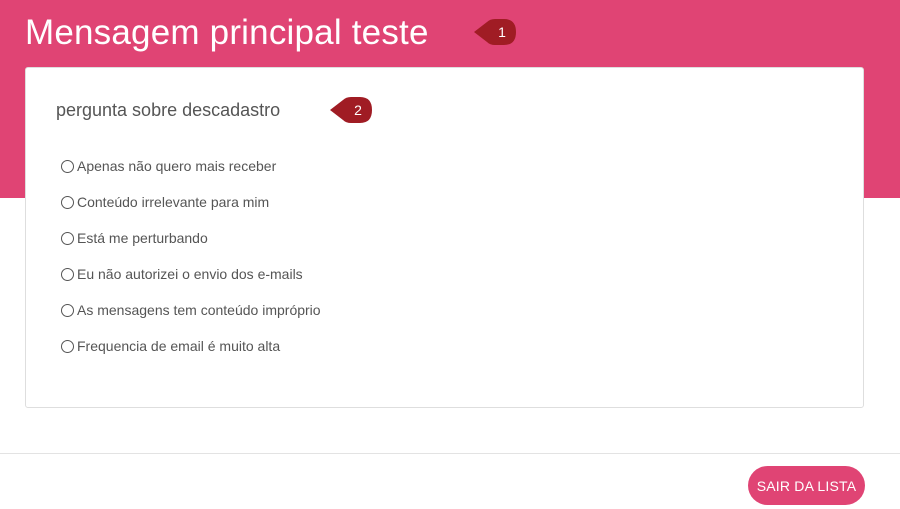 The width and height of the screenshot is (900, 509). What do you see at coordinates (806, 485) in the screenshot?
I see `exit-list-button: SAIR DA LISTA` at bounding box center [806, 485].